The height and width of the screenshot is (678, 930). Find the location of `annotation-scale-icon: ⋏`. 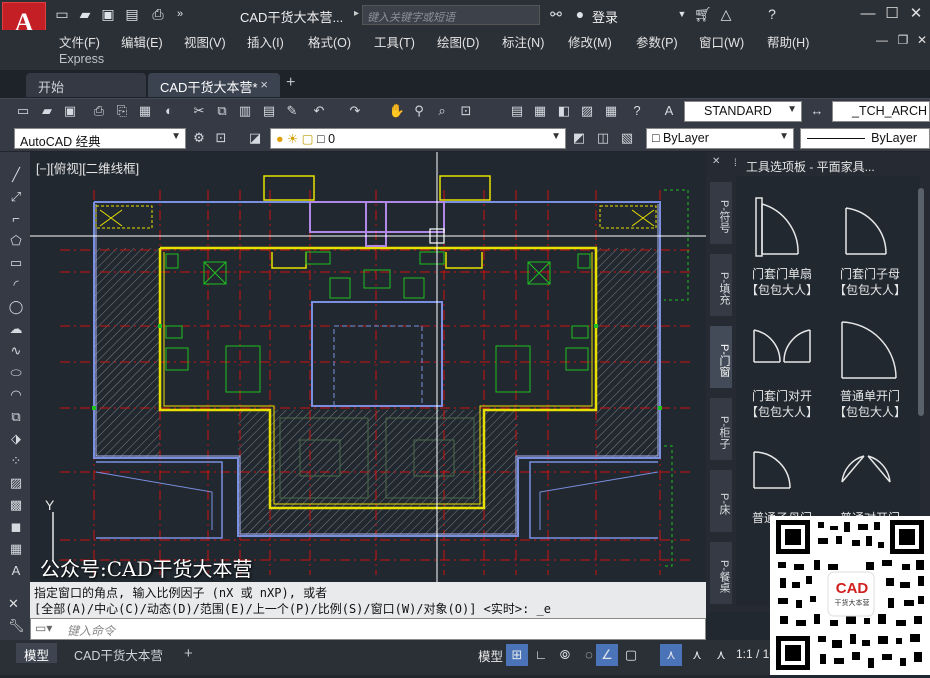

annotation-scale-icon: ⋏ is located at coordinates (697, 655).